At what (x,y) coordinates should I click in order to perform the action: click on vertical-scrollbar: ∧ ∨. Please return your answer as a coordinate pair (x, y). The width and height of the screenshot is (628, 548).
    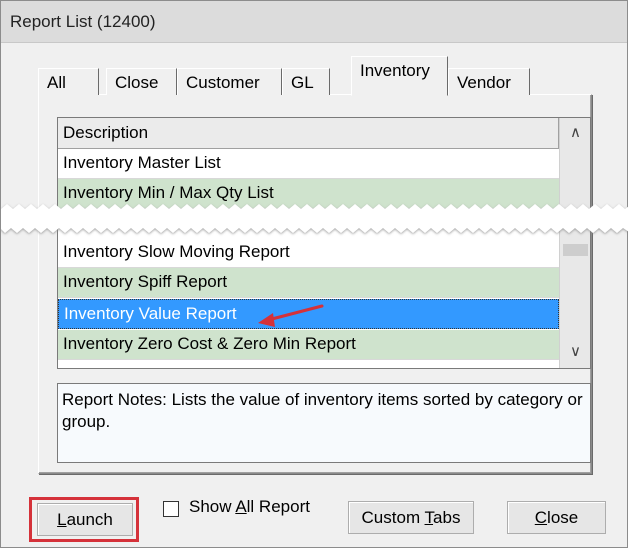
    Looking at the image, I should click on (574, 243).